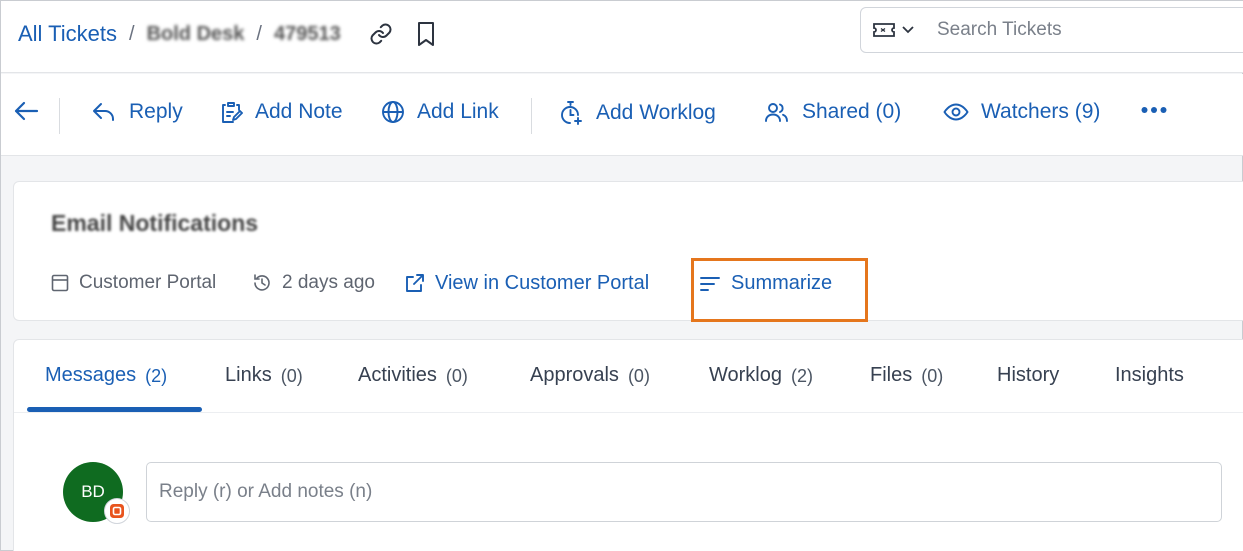  What do you see at coordinates (779, 290) in the screenshot?
I see `summarize-highlight` at bounding box center [779, 290].